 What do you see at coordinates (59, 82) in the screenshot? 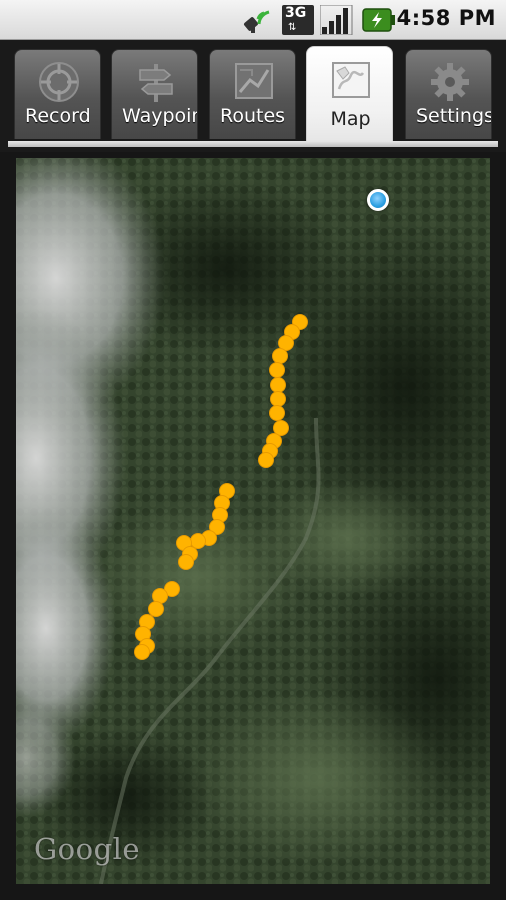
I see `record-compass-icon` at bounding box center [59, 82].